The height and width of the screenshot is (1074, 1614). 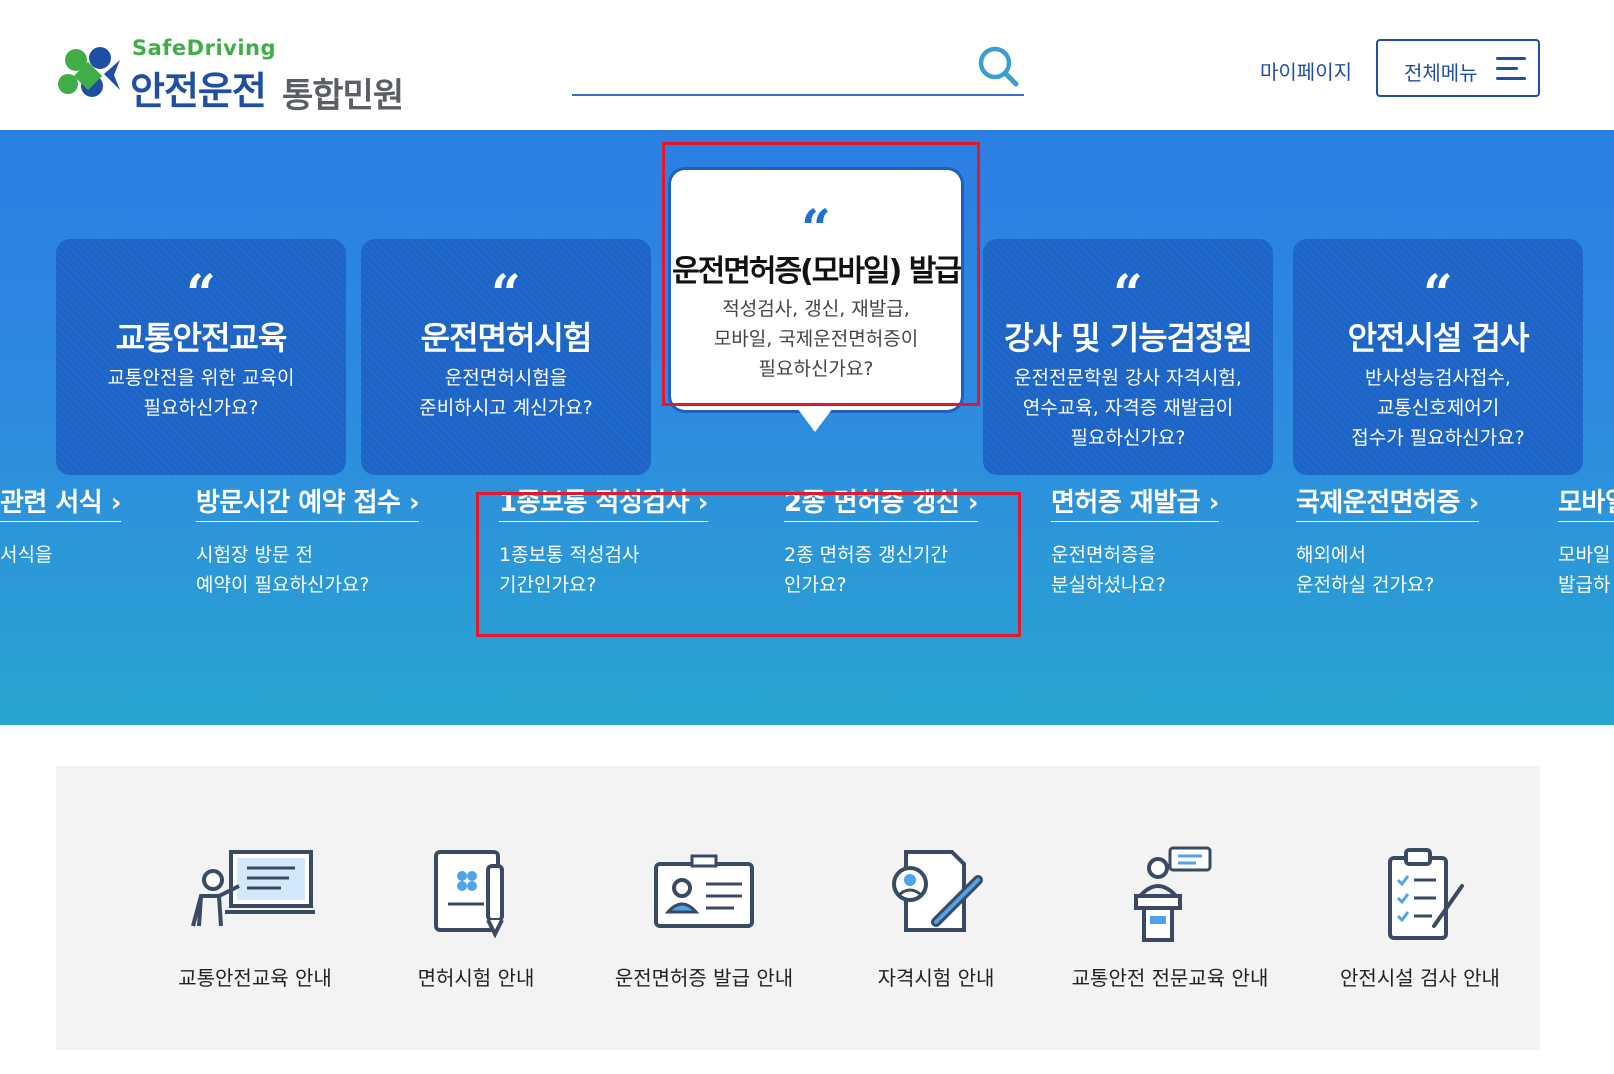 I want to click on card-driving-license-exam: “ 운전면허시험 운전면허시험을 준비하시고 계신가요?, so click(x=506, y=357).